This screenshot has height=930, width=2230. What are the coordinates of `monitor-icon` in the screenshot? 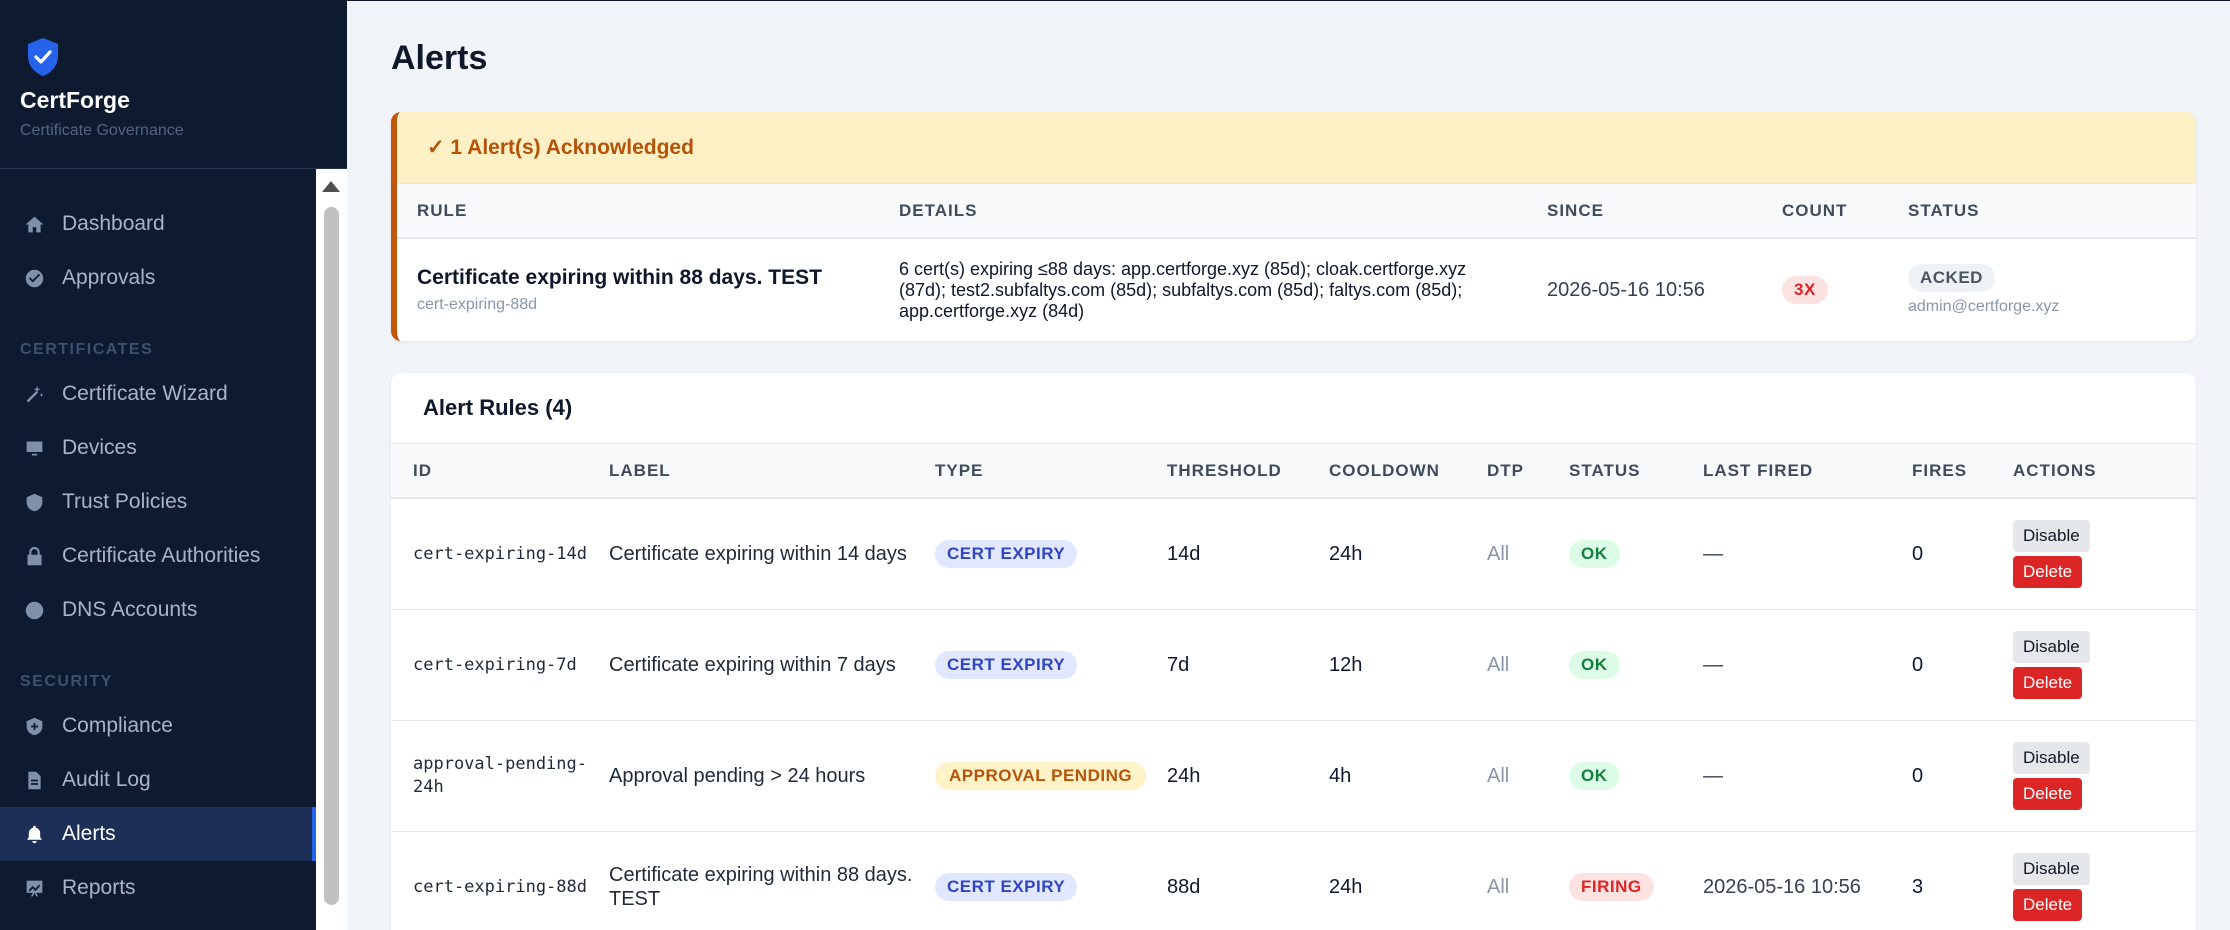 It's located at (34, 448).